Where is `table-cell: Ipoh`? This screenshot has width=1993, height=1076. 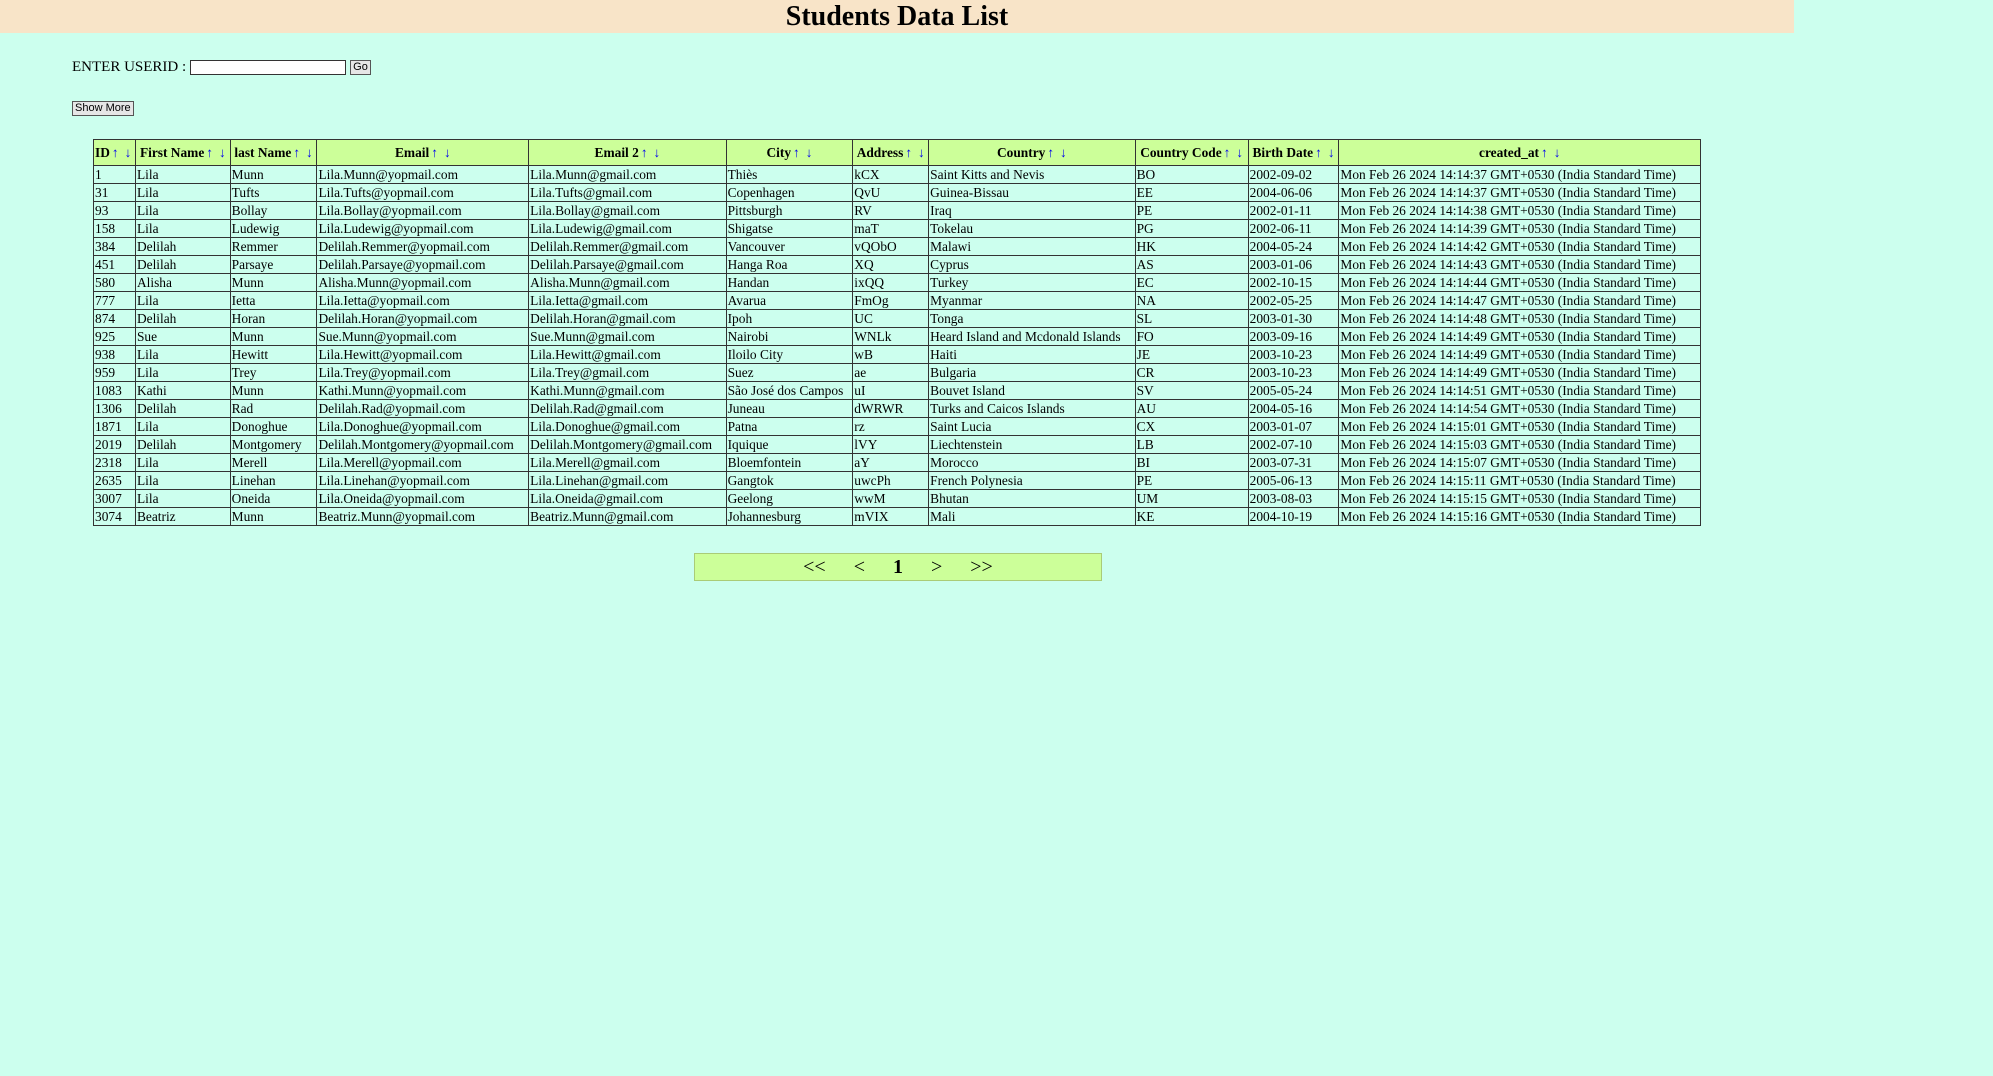
table-cell: Ipoh is located at coordinates (789, 318).